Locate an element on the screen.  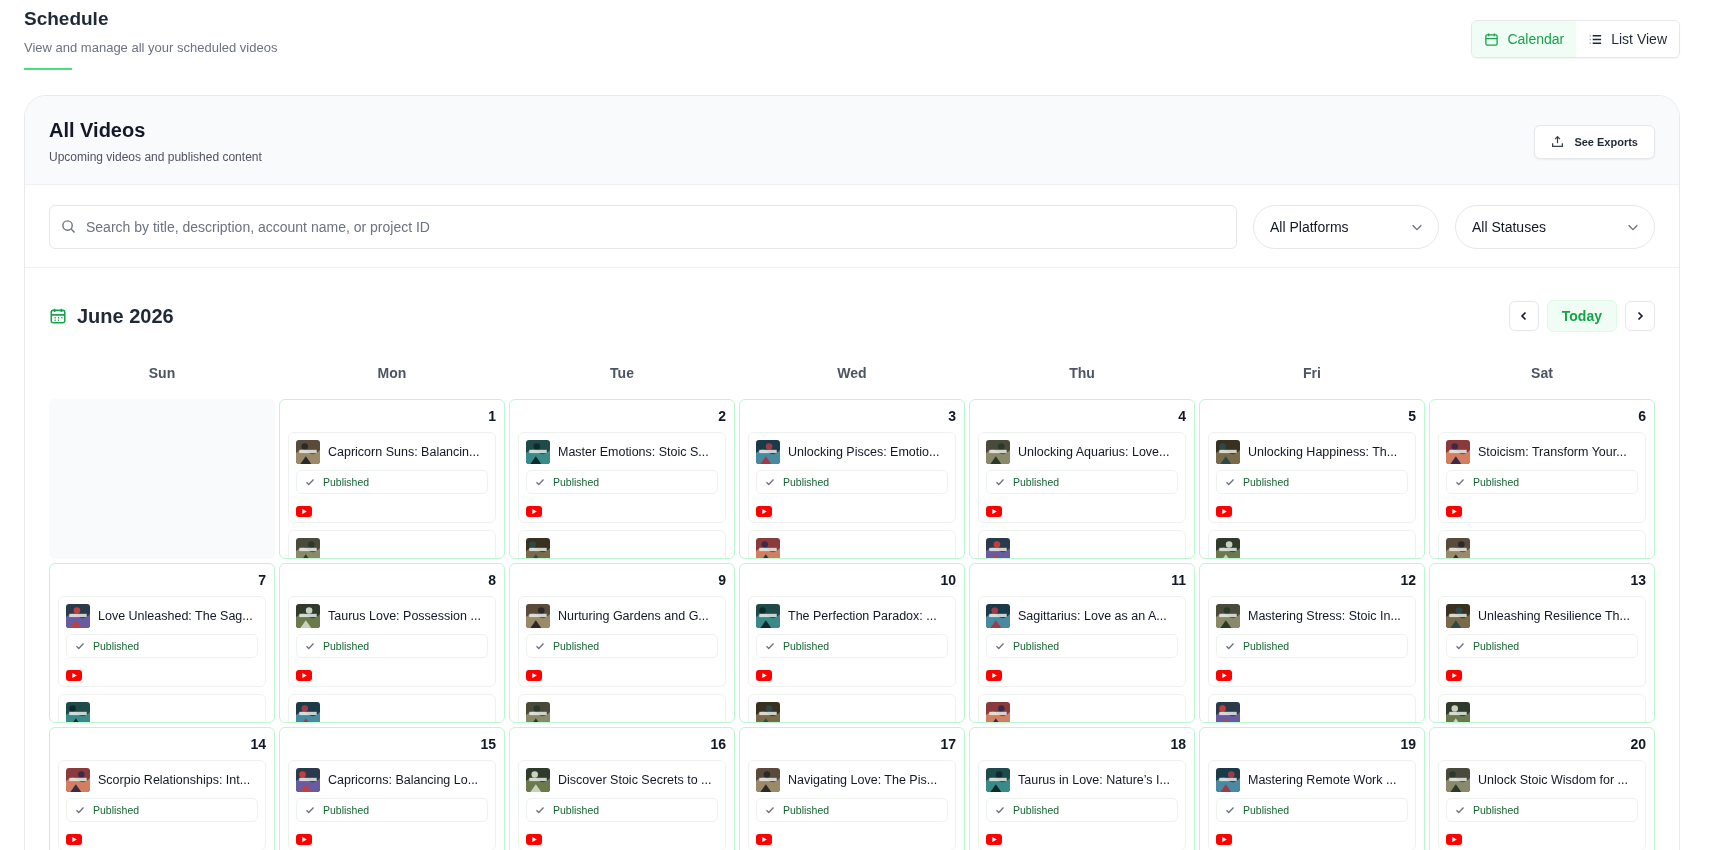
panel-title: All Videos is located at coordinates (98, 130).